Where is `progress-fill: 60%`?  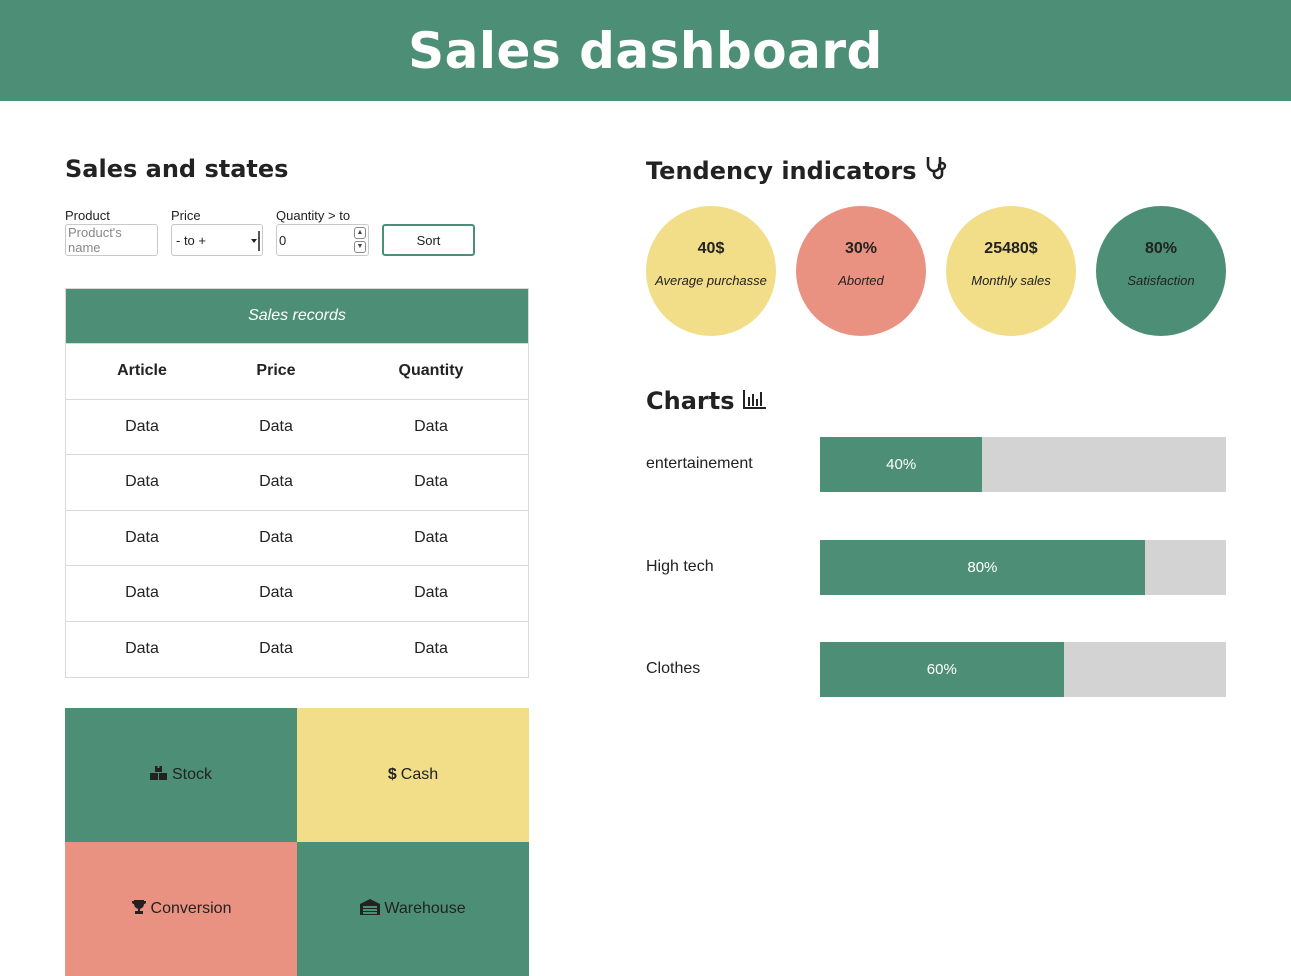
progress-fill: 60% is located at coordinates (942, 669).